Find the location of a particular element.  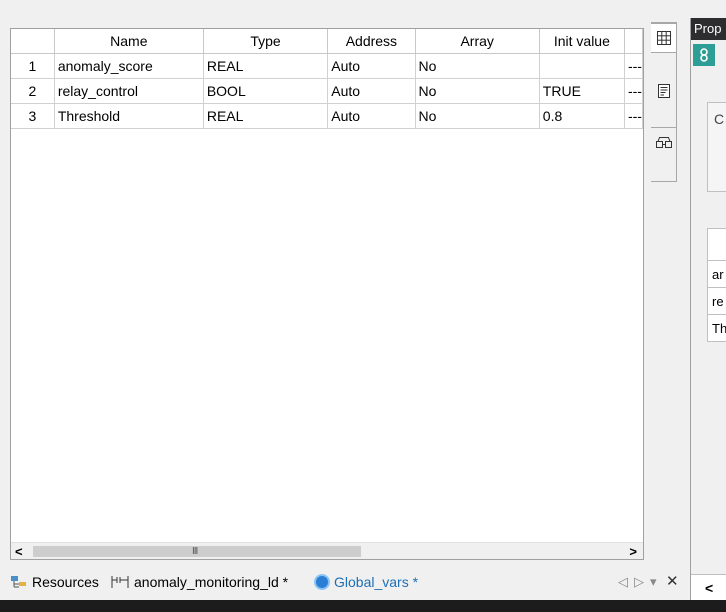

tab-anomaly-monitoring-ld: anomaly_monitoring_ld * is located at coordinates (199, 582).